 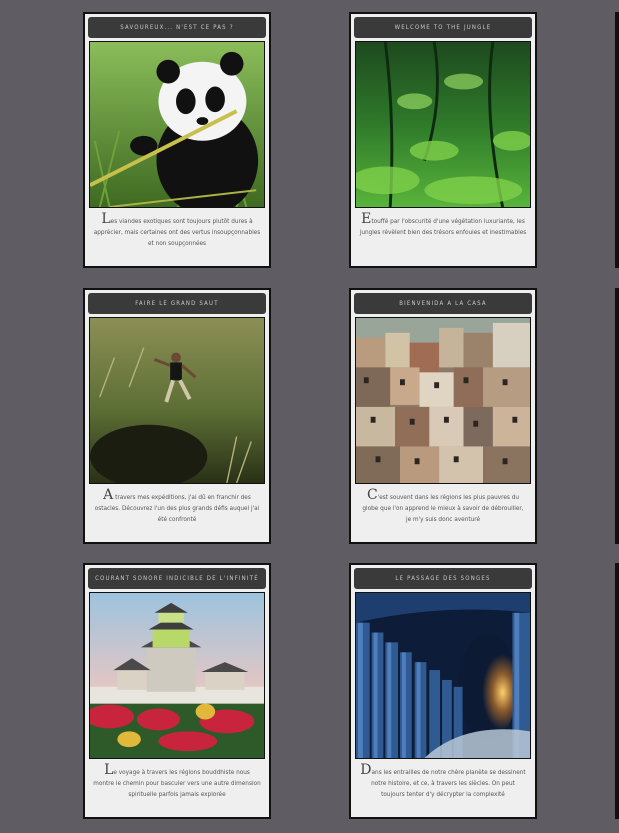 What do you see at coordinates (177, 578) in the screenshot?
I see `card-title: Courant sonore indicible de l'infinité` at bounding box center [177, 578].